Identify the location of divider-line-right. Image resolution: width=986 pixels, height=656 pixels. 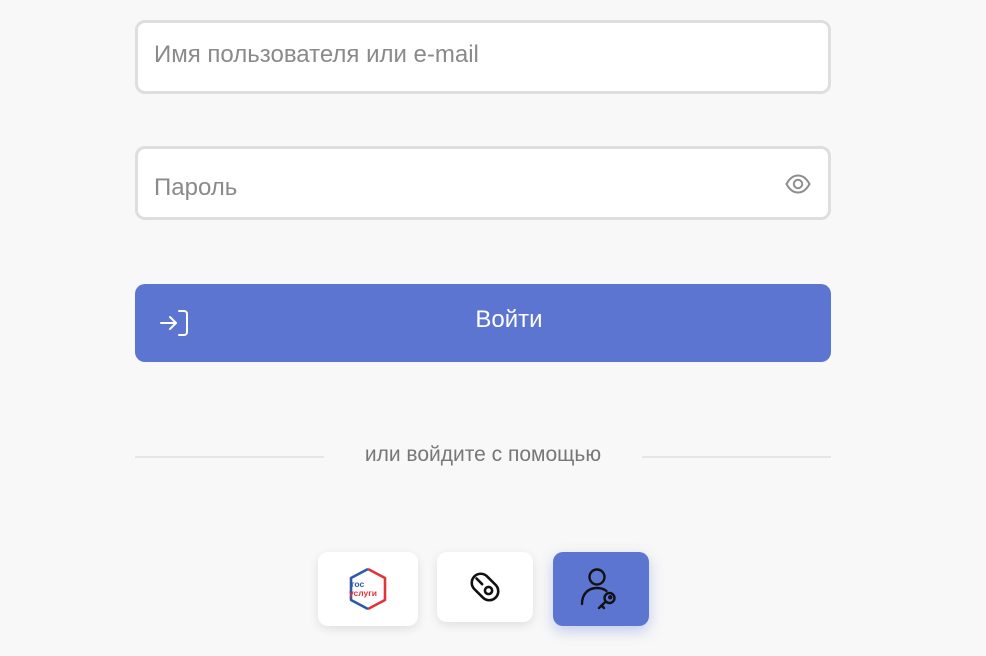
(736, 457).